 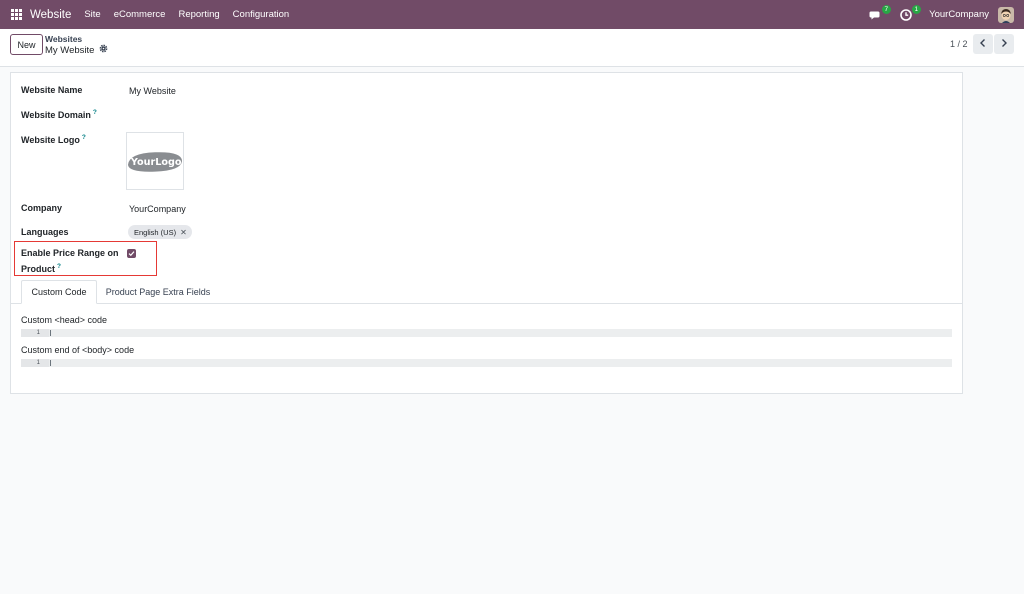 What do you see at coordinates (103, 50) in the screenshot?
I see `gear-icon` at bounding box center [103, 50].